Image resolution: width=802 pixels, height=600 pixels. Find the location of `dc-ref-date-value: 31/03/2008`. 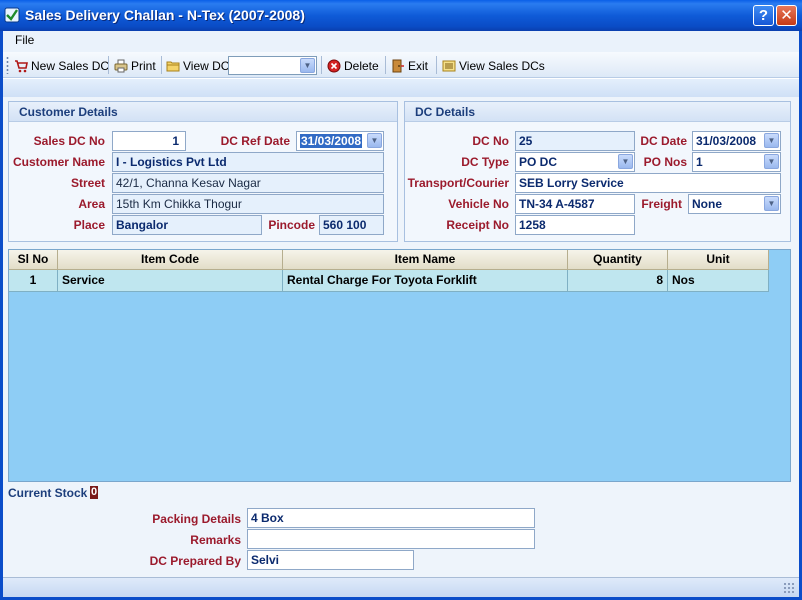

dc-ref-date-value: 31/03/2008 is located at coordinates (331, 141).